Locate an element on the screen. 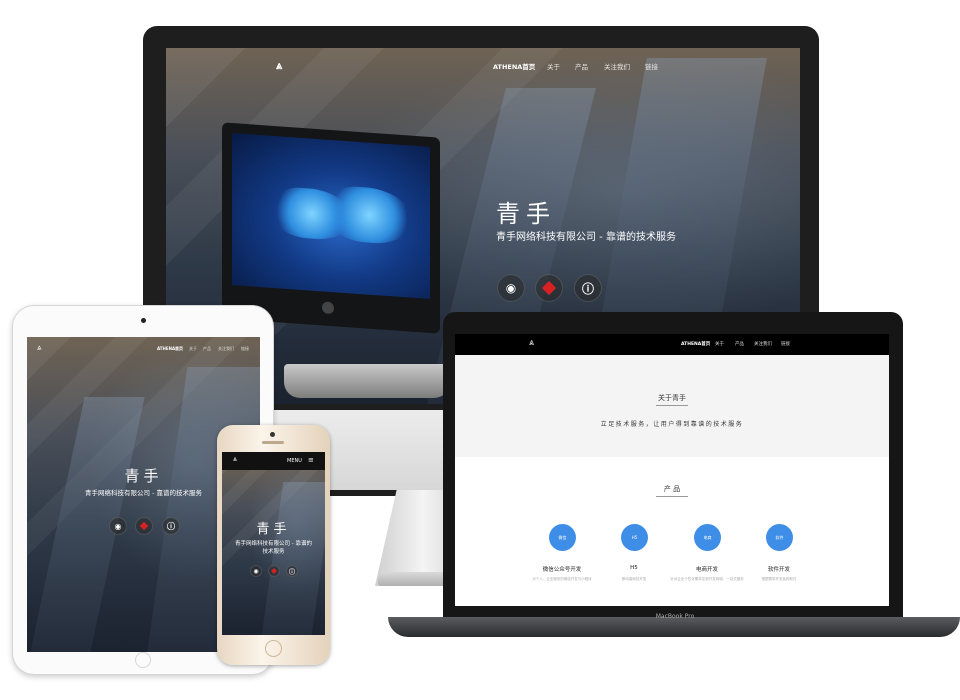 The height and width of the screenshot is (700, 960). product-desc: 根据需求开发各种软件 is located at coordinates (779, 579).